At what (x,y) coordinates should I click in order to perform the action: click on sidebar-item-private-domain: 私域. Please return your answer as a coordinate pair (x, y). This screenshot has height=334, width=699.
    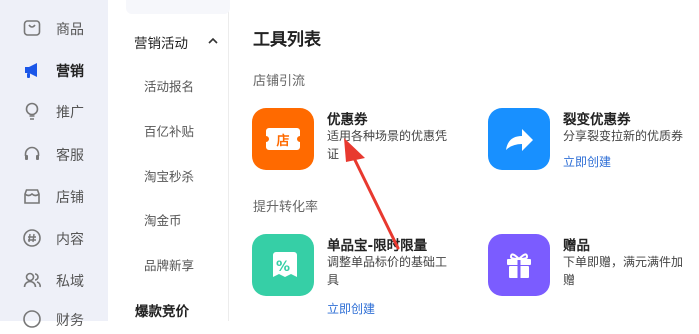
    Looking at the image, I should click on (54, 280).